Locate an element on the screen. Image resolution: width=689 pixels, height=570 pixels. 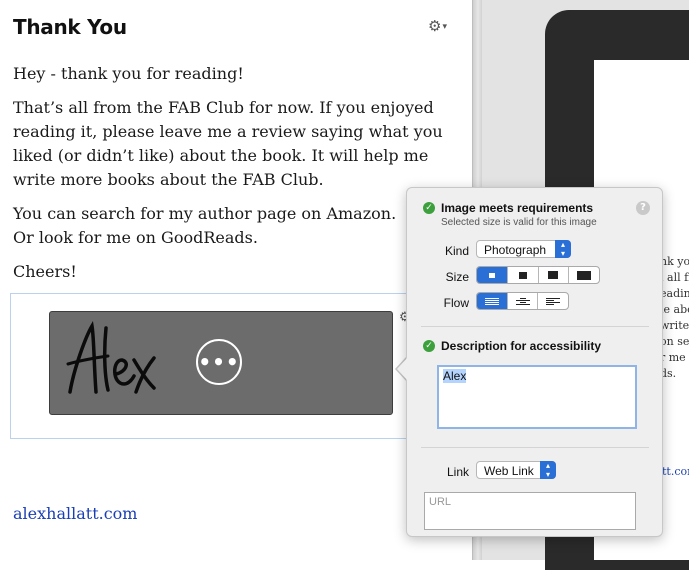
preview-text: nk you is located at coordinates (674, 261).